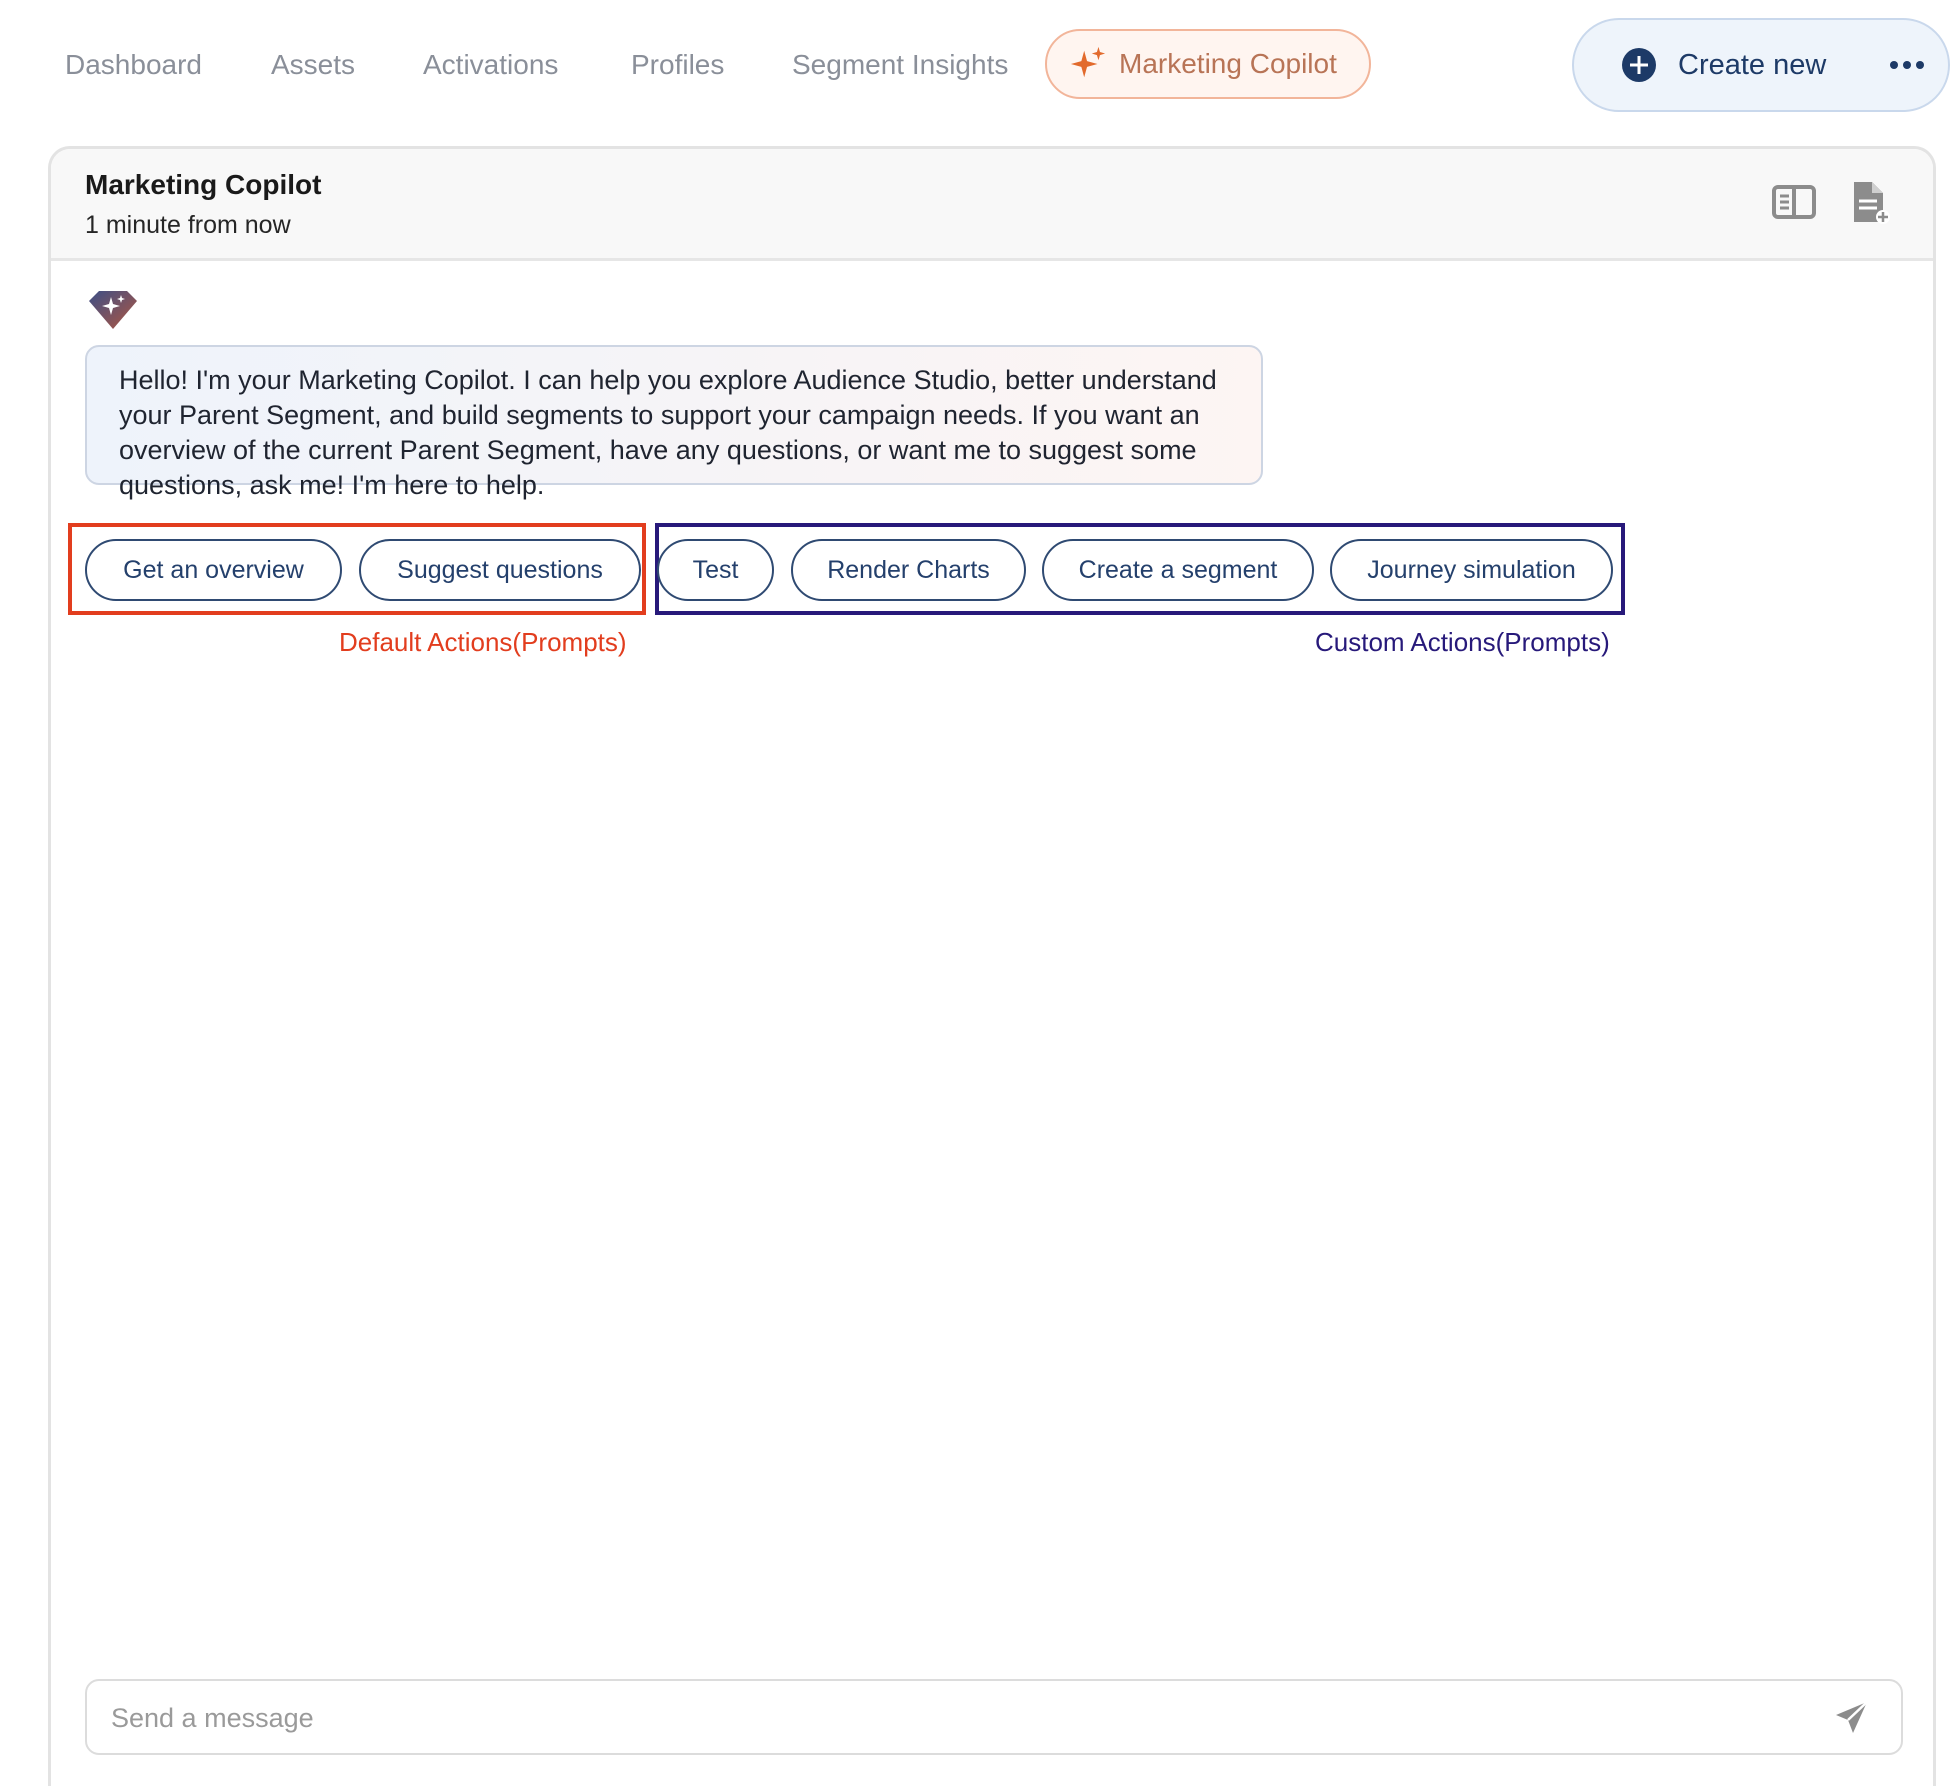 This screenshot has height=1786, width=1954. What do you see at coordinates (1088, 62) in the screenshot?
I see `sparkle-icon` at bounding box center [1088, 62].